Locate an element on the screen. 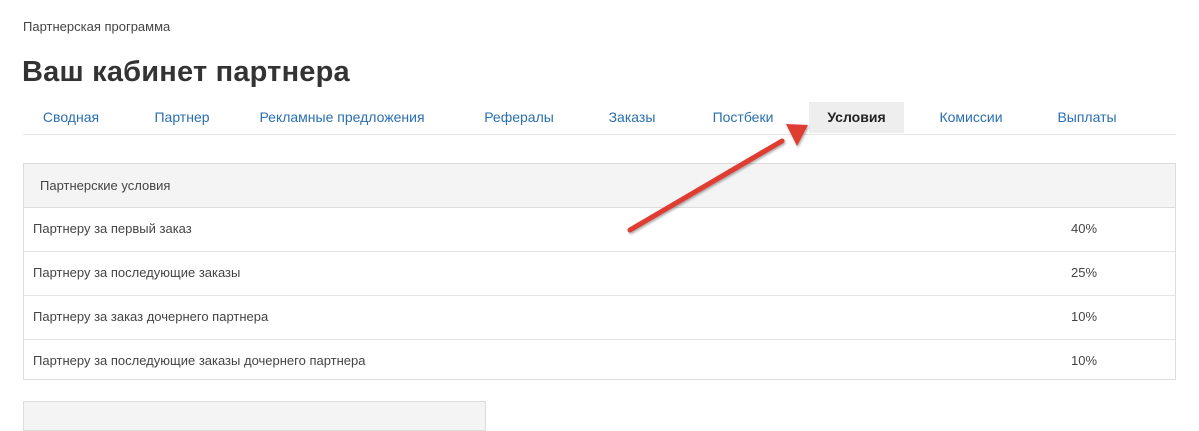 This screenshot has height=431, width=1199. tab-payouts: Выплаты is located at coordinates (1087, 117).